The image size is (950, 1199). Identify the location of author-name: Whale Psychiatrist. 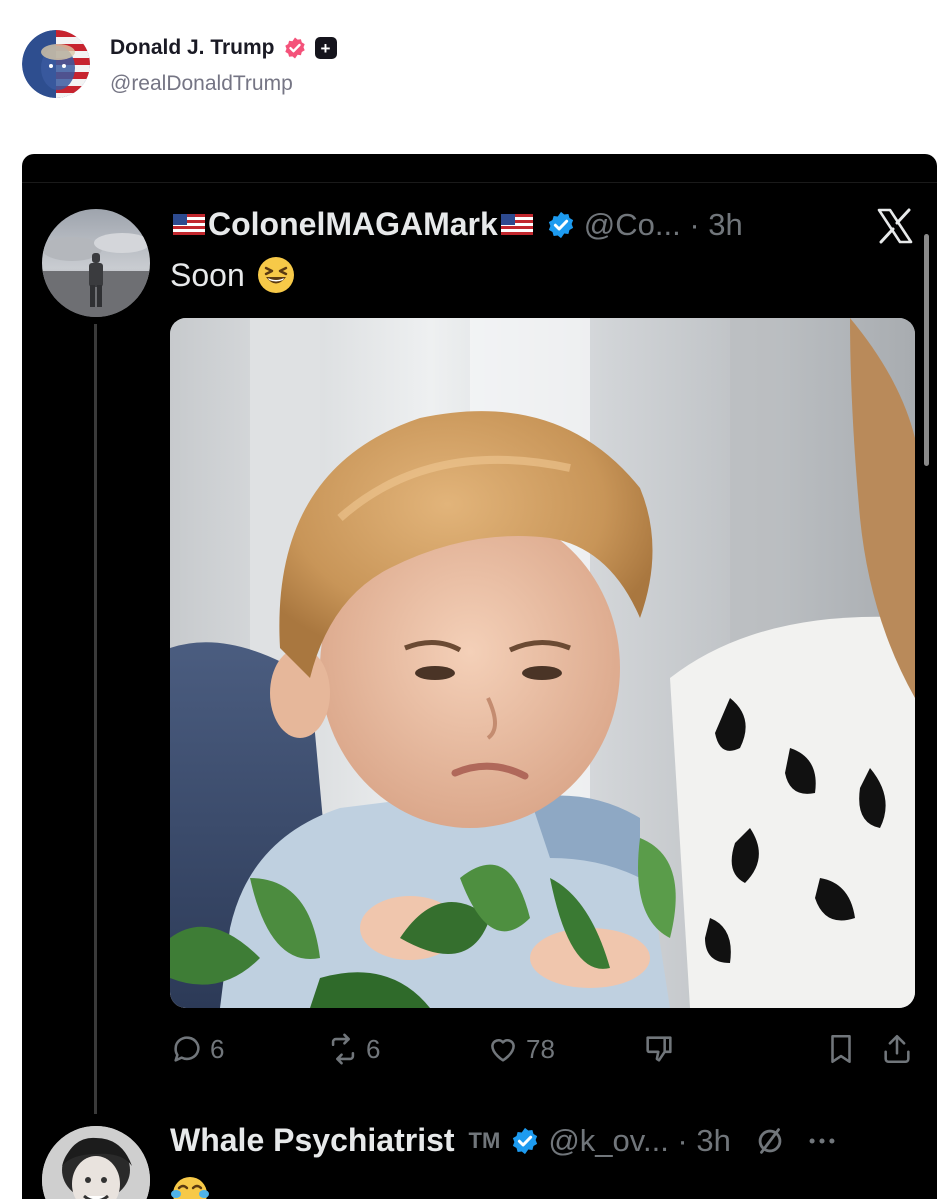
(312, 1140).